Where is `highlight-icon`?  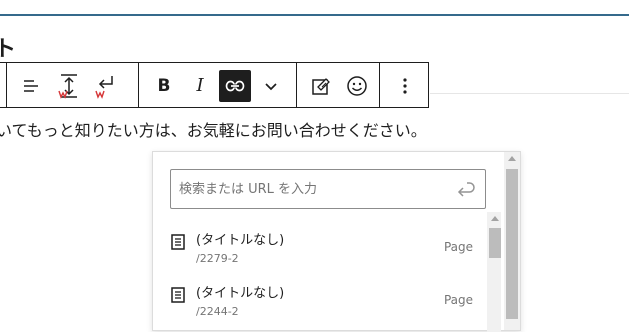
highlight-icon is located at coordinates (321, 86).